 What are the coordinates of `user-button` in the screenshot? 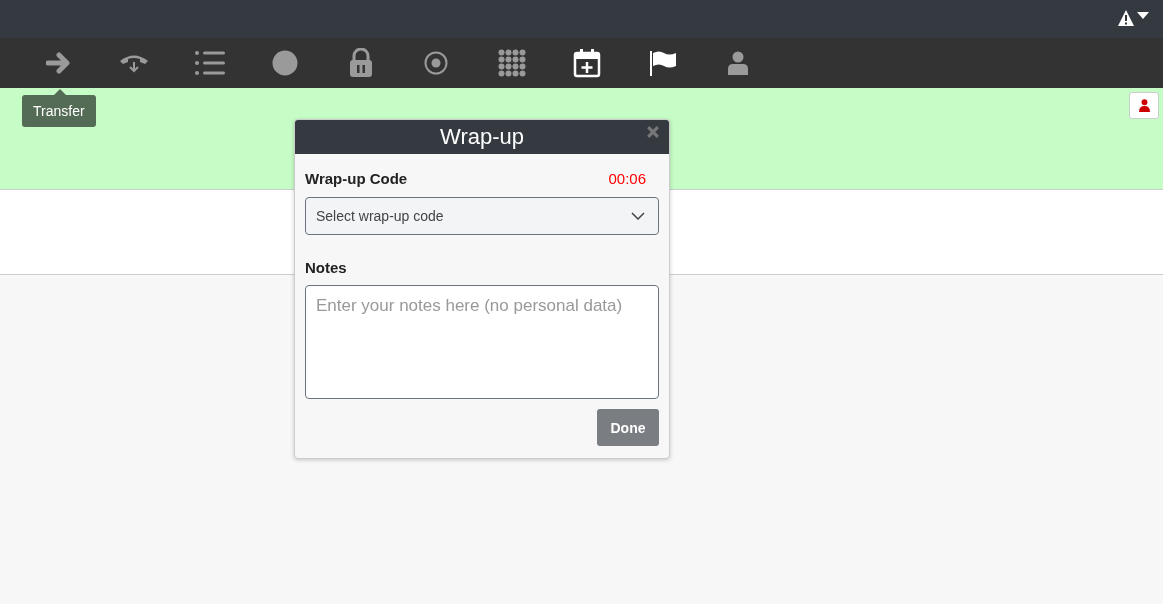 It's located at (1144, 105).